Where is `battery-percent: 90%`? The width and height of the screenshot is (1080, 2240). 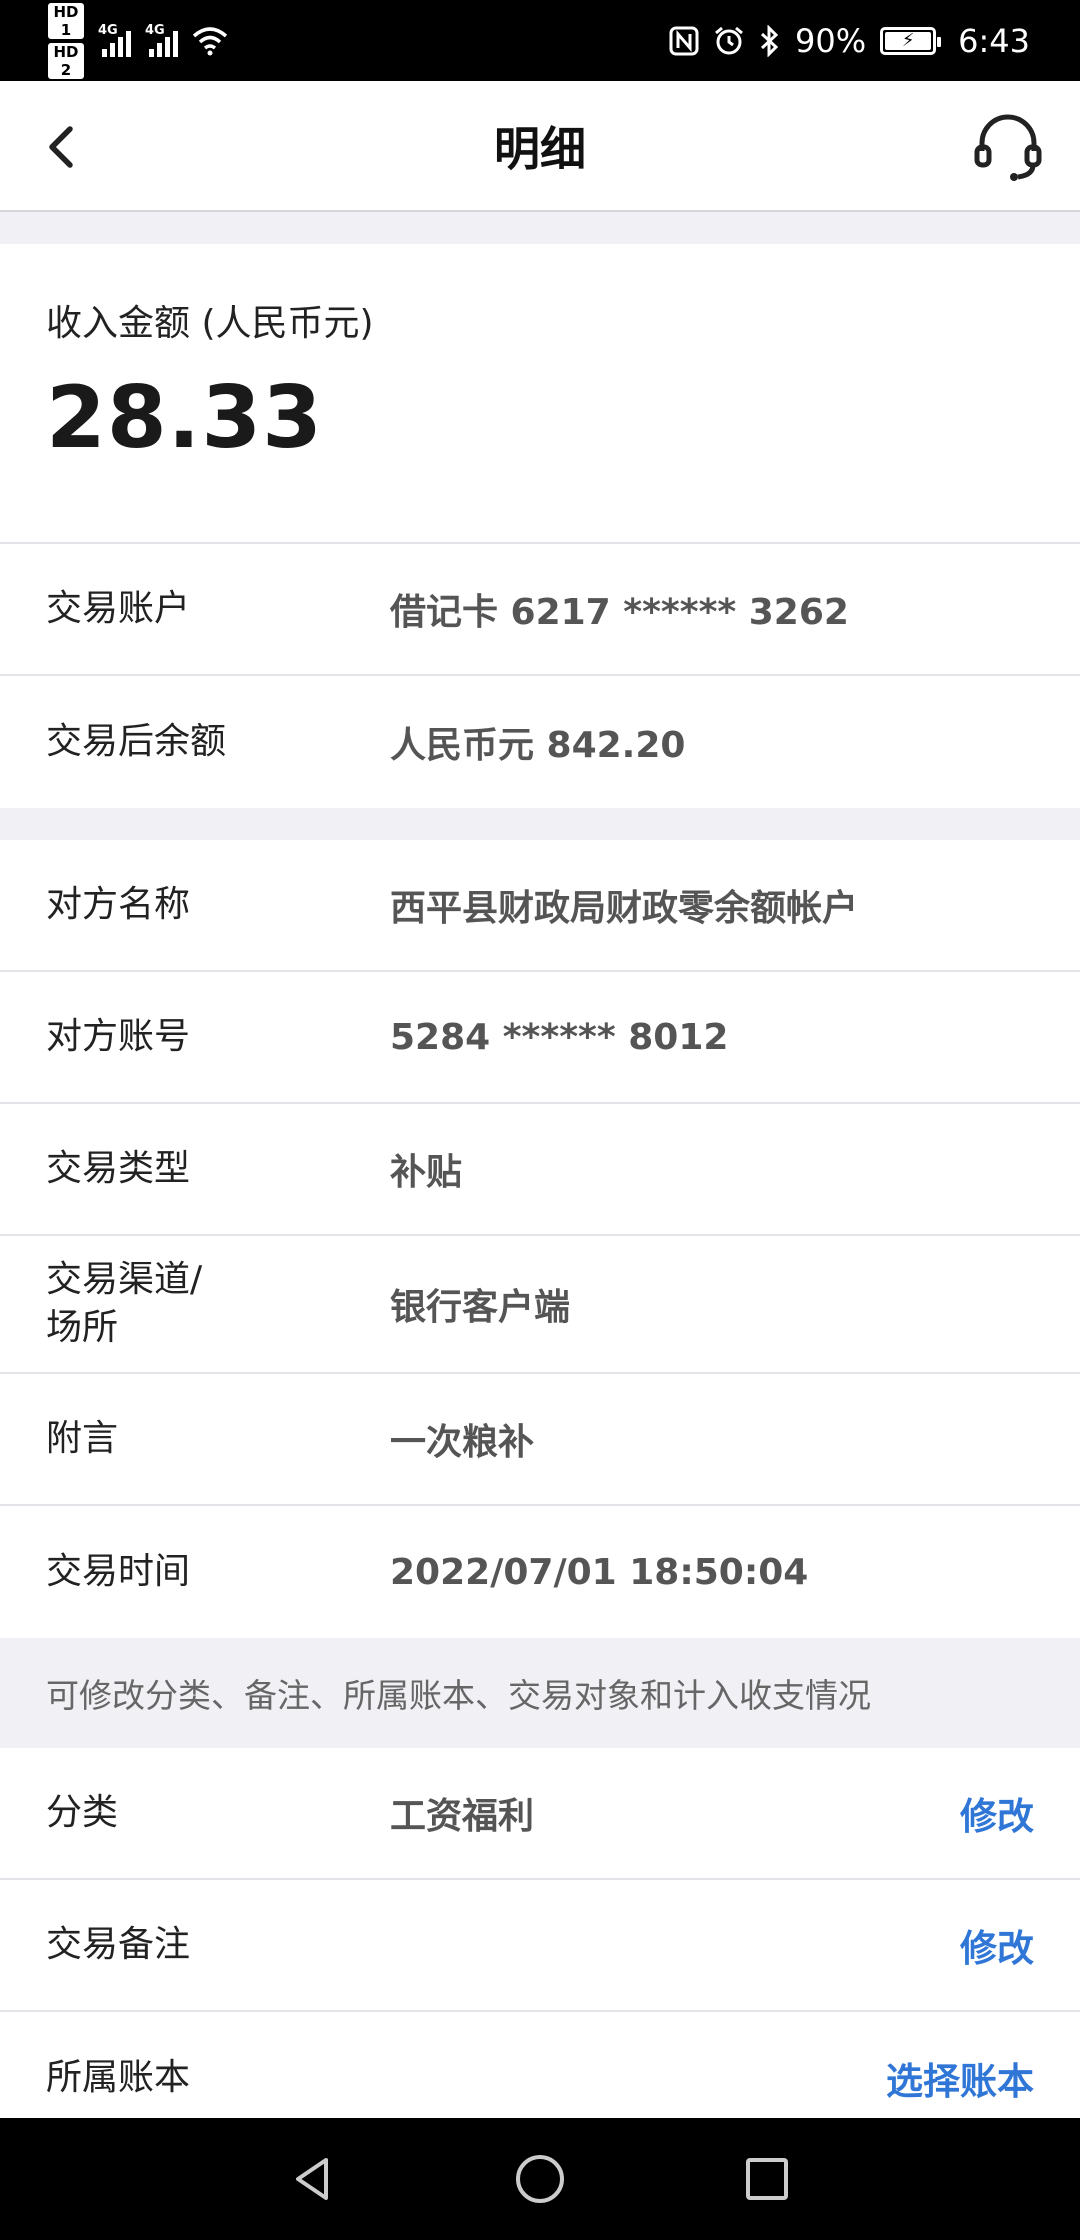
battery-percent: 90% is located at coordinates (831, 40).